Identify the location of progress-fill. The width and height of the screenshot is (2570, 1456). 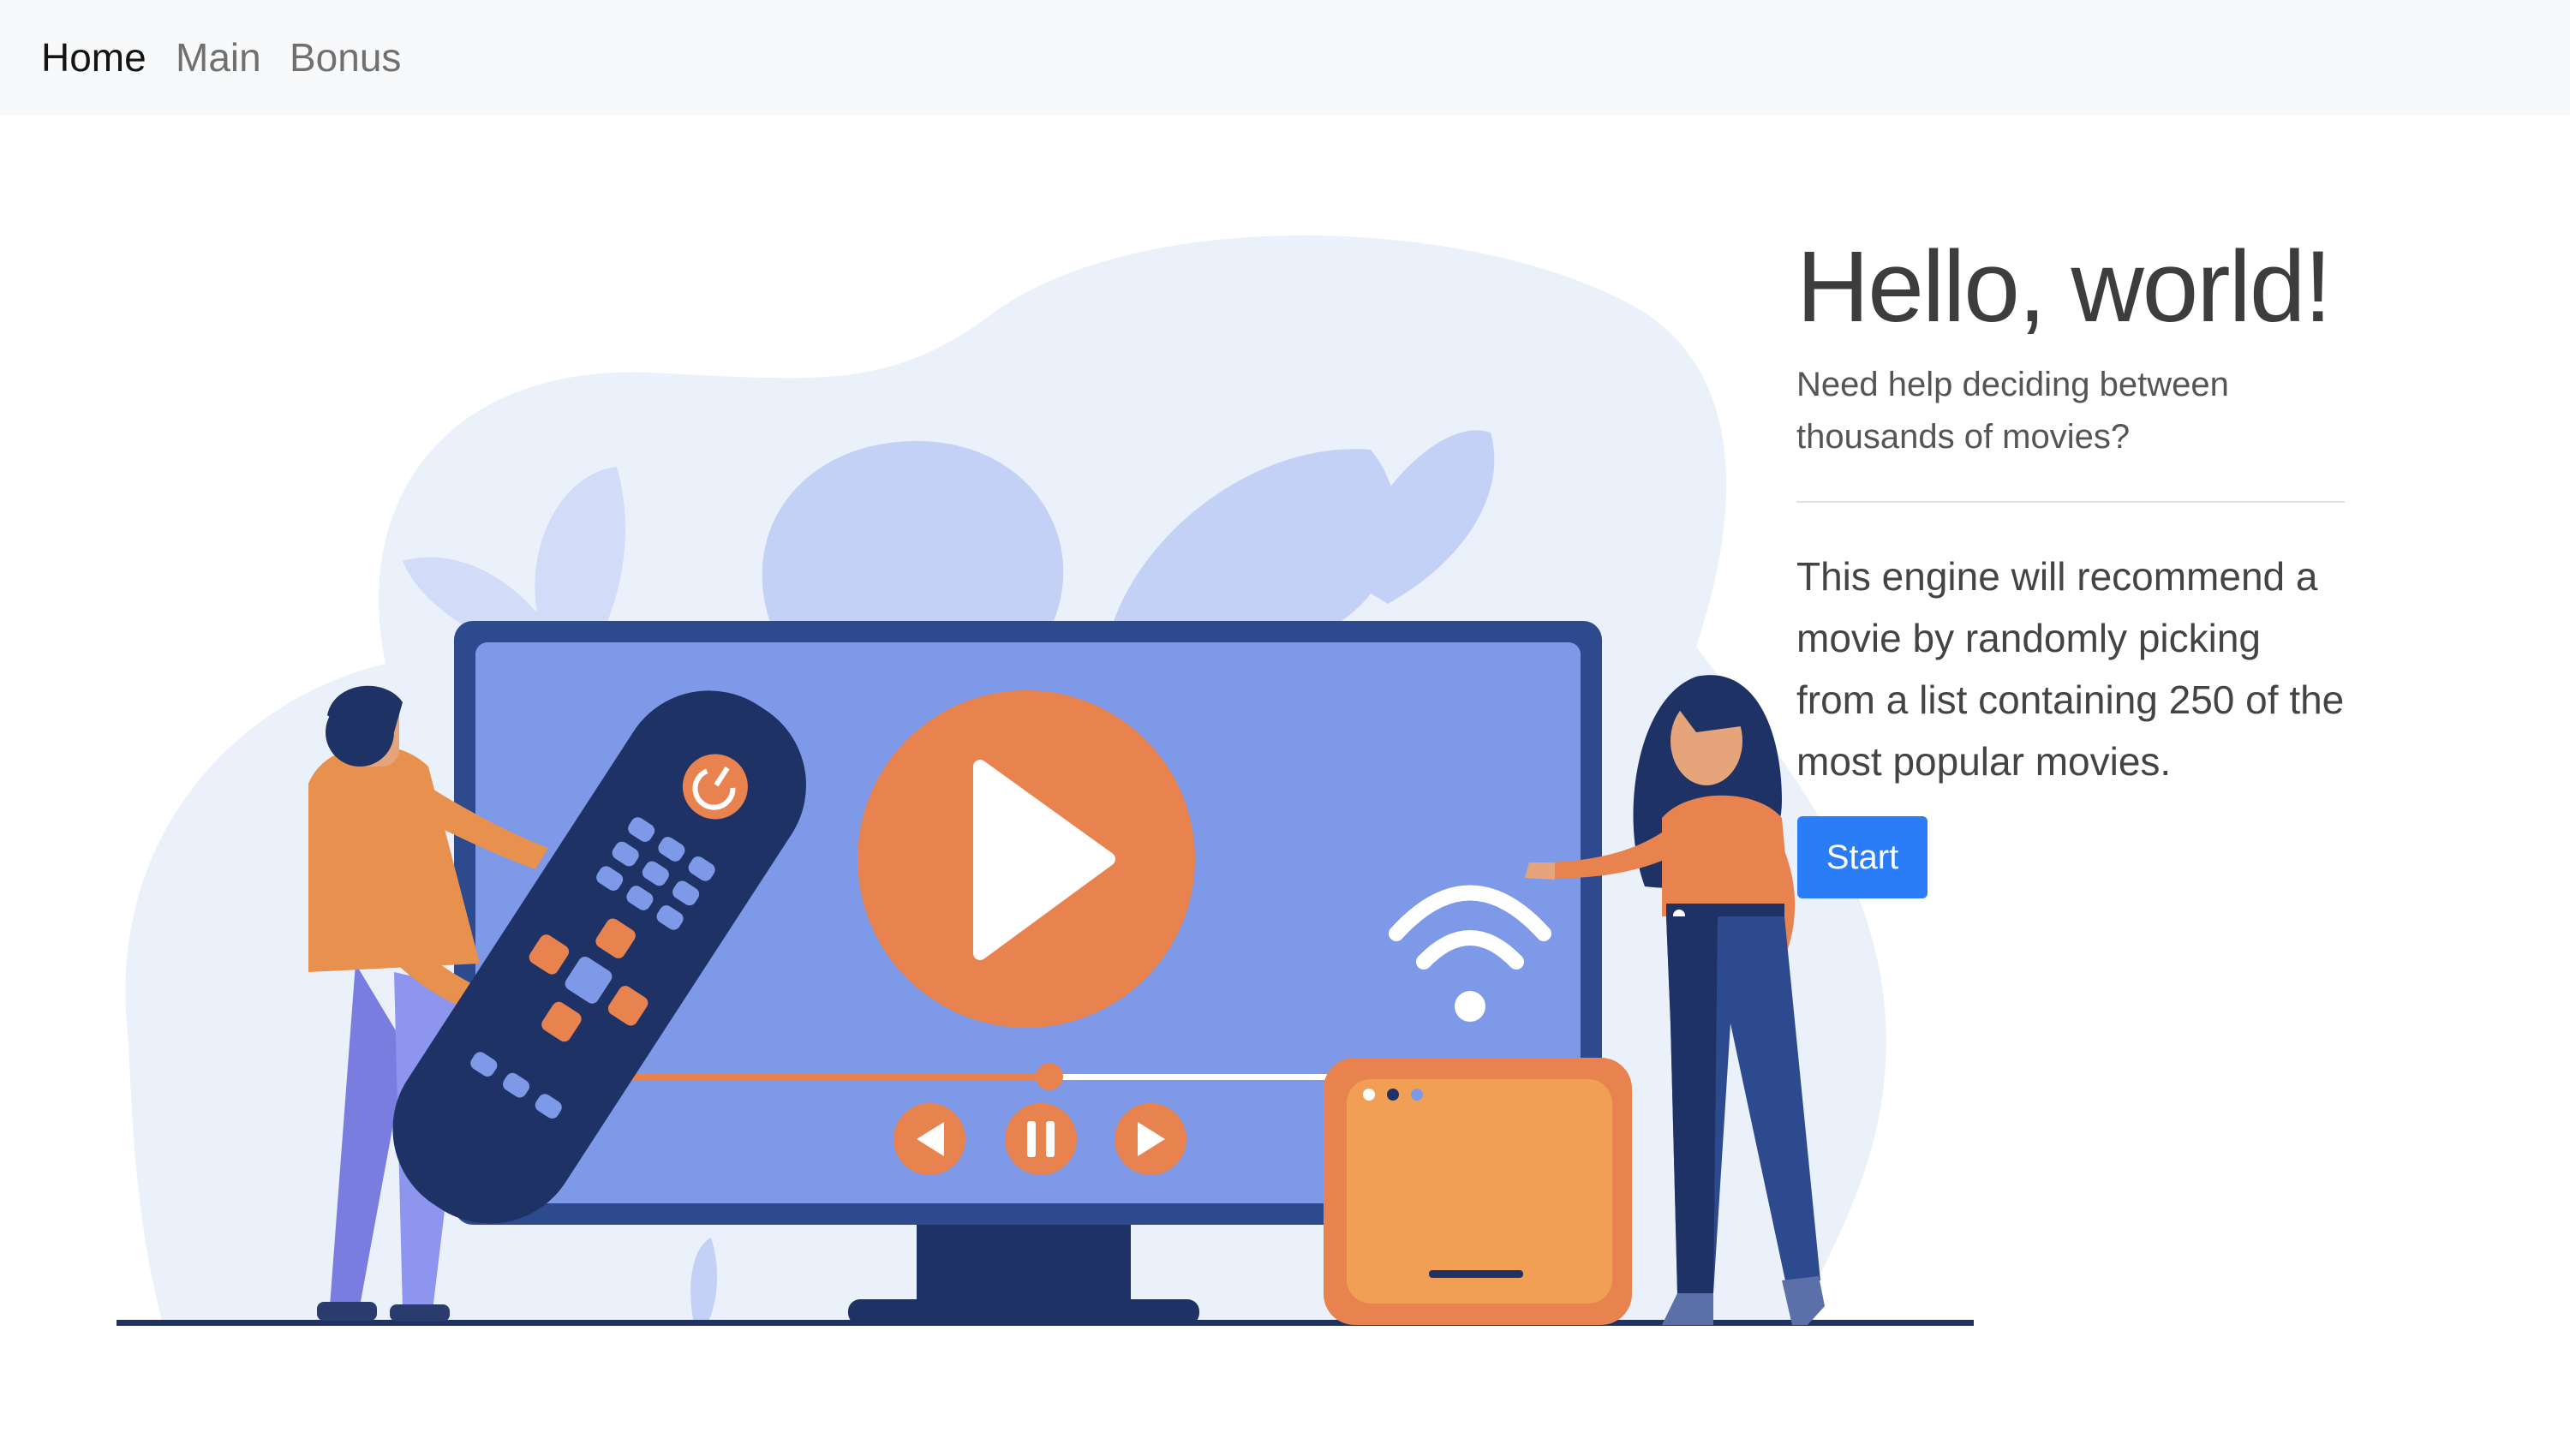
(814, 1077).